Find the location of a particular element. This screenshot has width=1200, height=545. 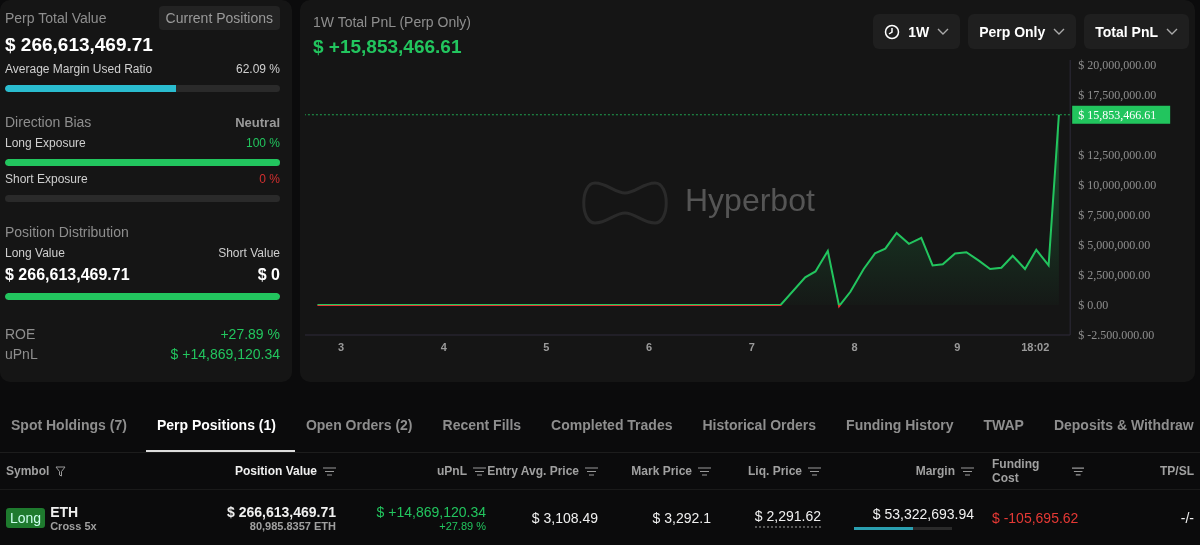

symbol-name: ETH is located at coordinates (73, 512).